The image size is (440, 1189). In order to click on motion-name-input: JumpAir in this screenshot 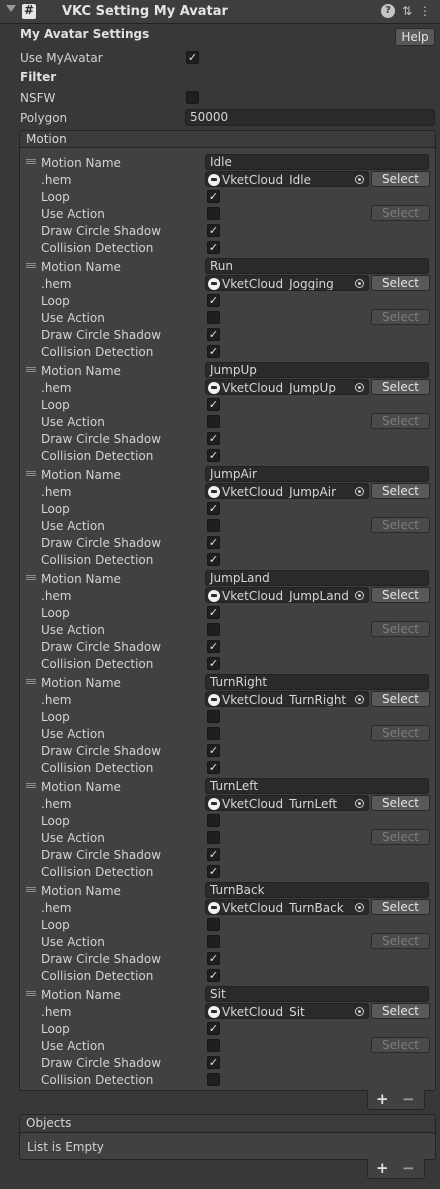, I will do `click(317, 474)`.